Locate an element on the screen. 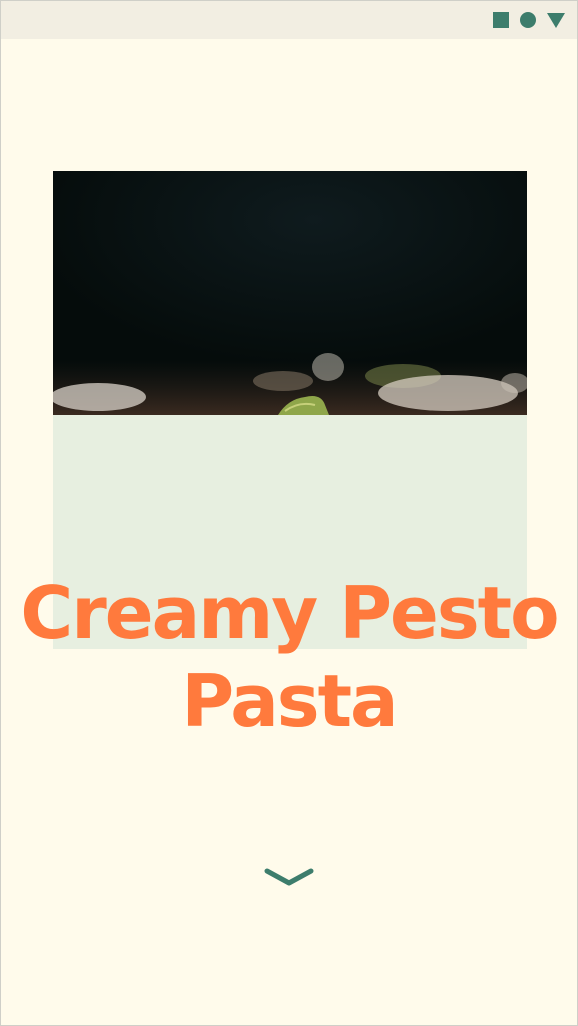  chevron-down-icon is located at coordinates (289, 877).